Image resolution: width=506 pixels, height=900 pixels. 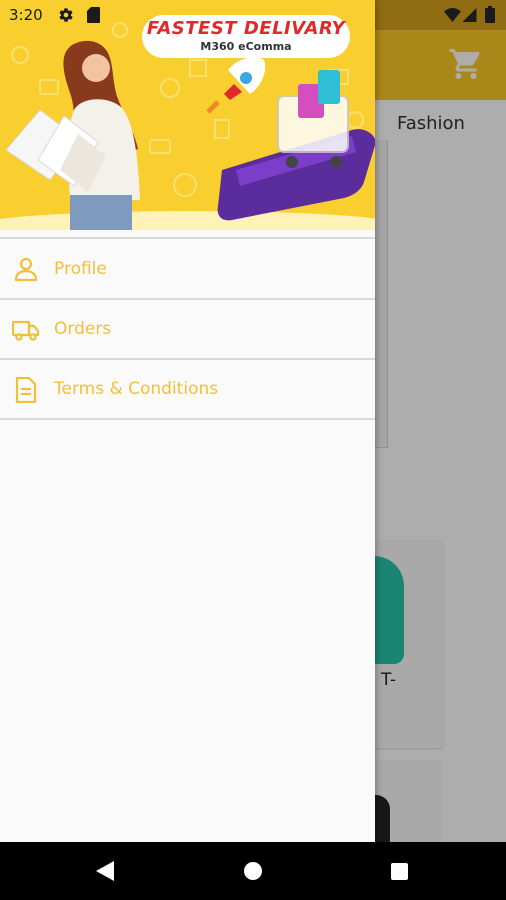 I want to click on menu-item-label: Profile, so click(x=80, y=269).